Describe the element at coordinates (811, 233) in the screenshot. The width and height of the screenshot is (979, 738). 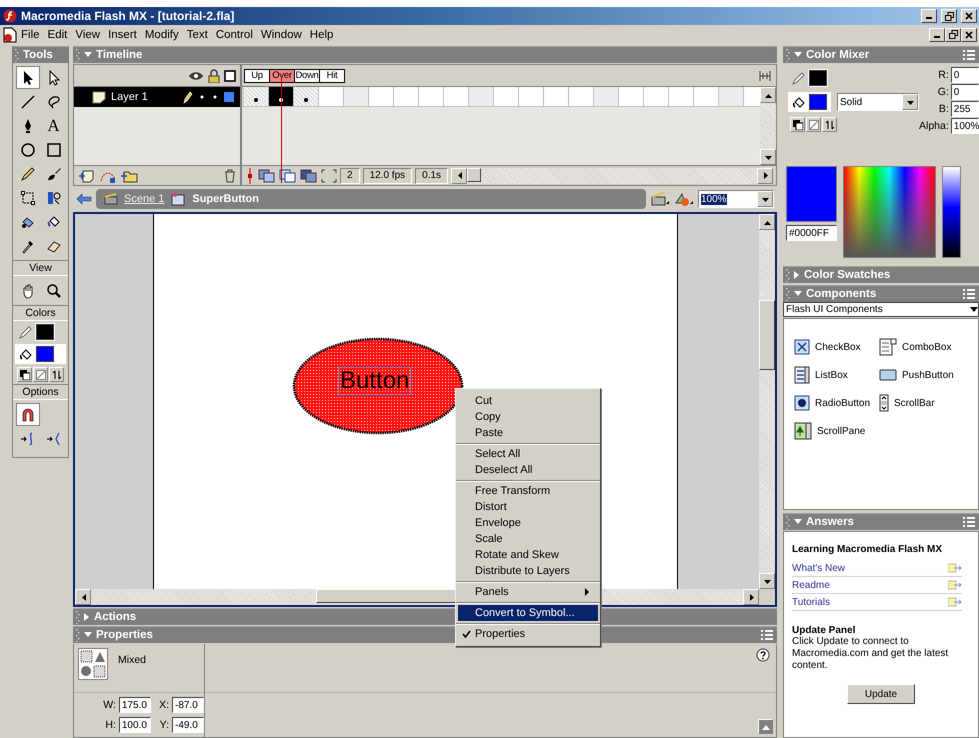
I see `hex-field: #0000FF` at that location.